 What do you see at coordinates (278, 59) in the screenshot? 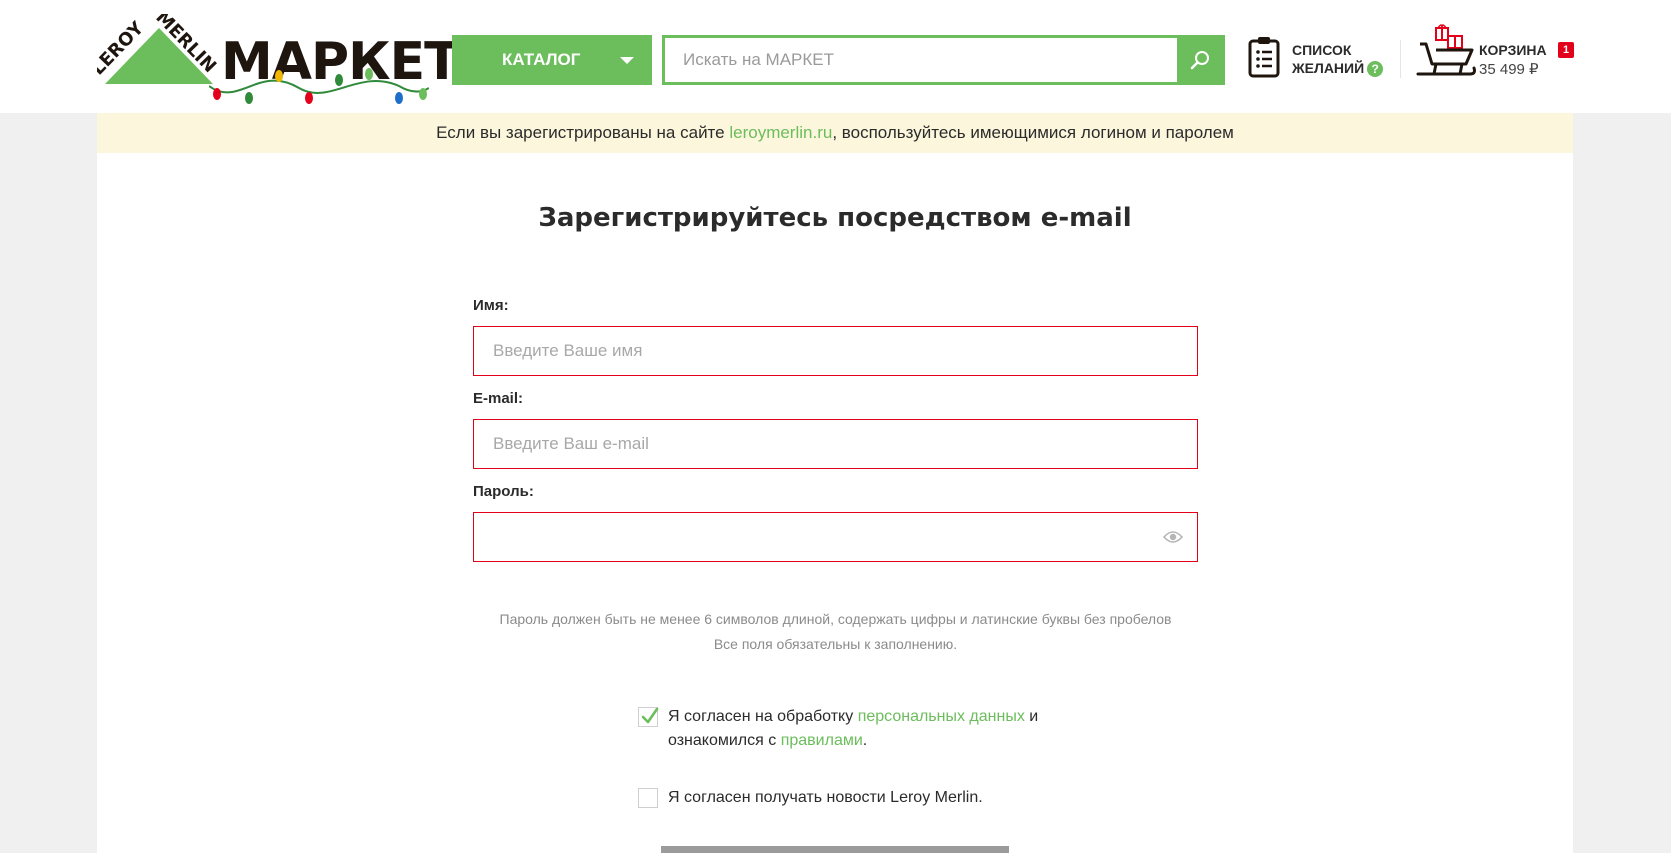
I see `site-logo: LEROY MERLIN МАРКЕТ` at bounding box center [278, 59].